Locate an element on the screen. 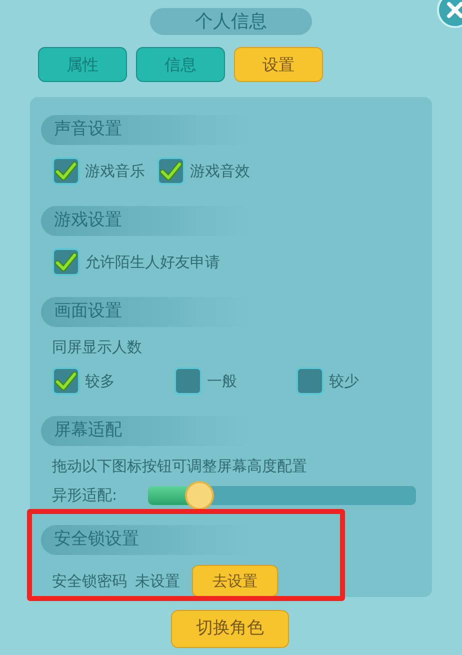  lock-status: 未设置 is located at coordinates (157, 581).